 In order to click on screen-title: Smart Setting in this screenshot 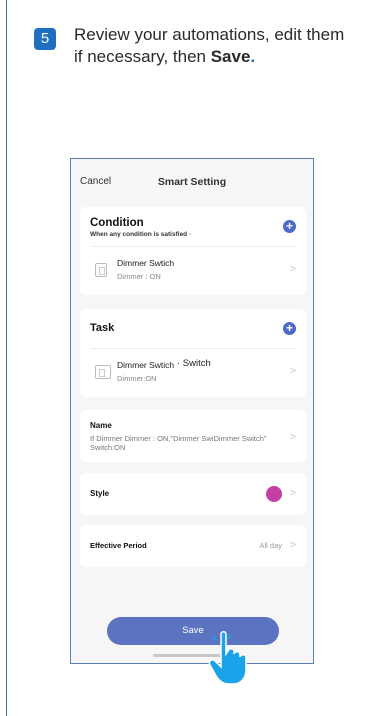, I will do `click(192, 182)`.